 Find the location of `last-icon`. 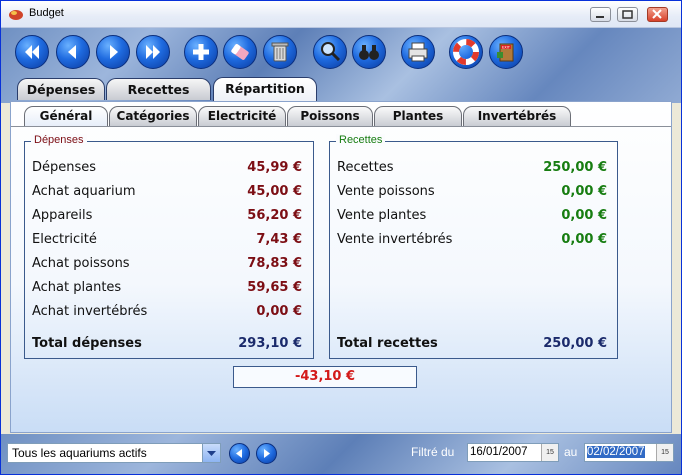

last-icon is located at coordinates (153, 52).